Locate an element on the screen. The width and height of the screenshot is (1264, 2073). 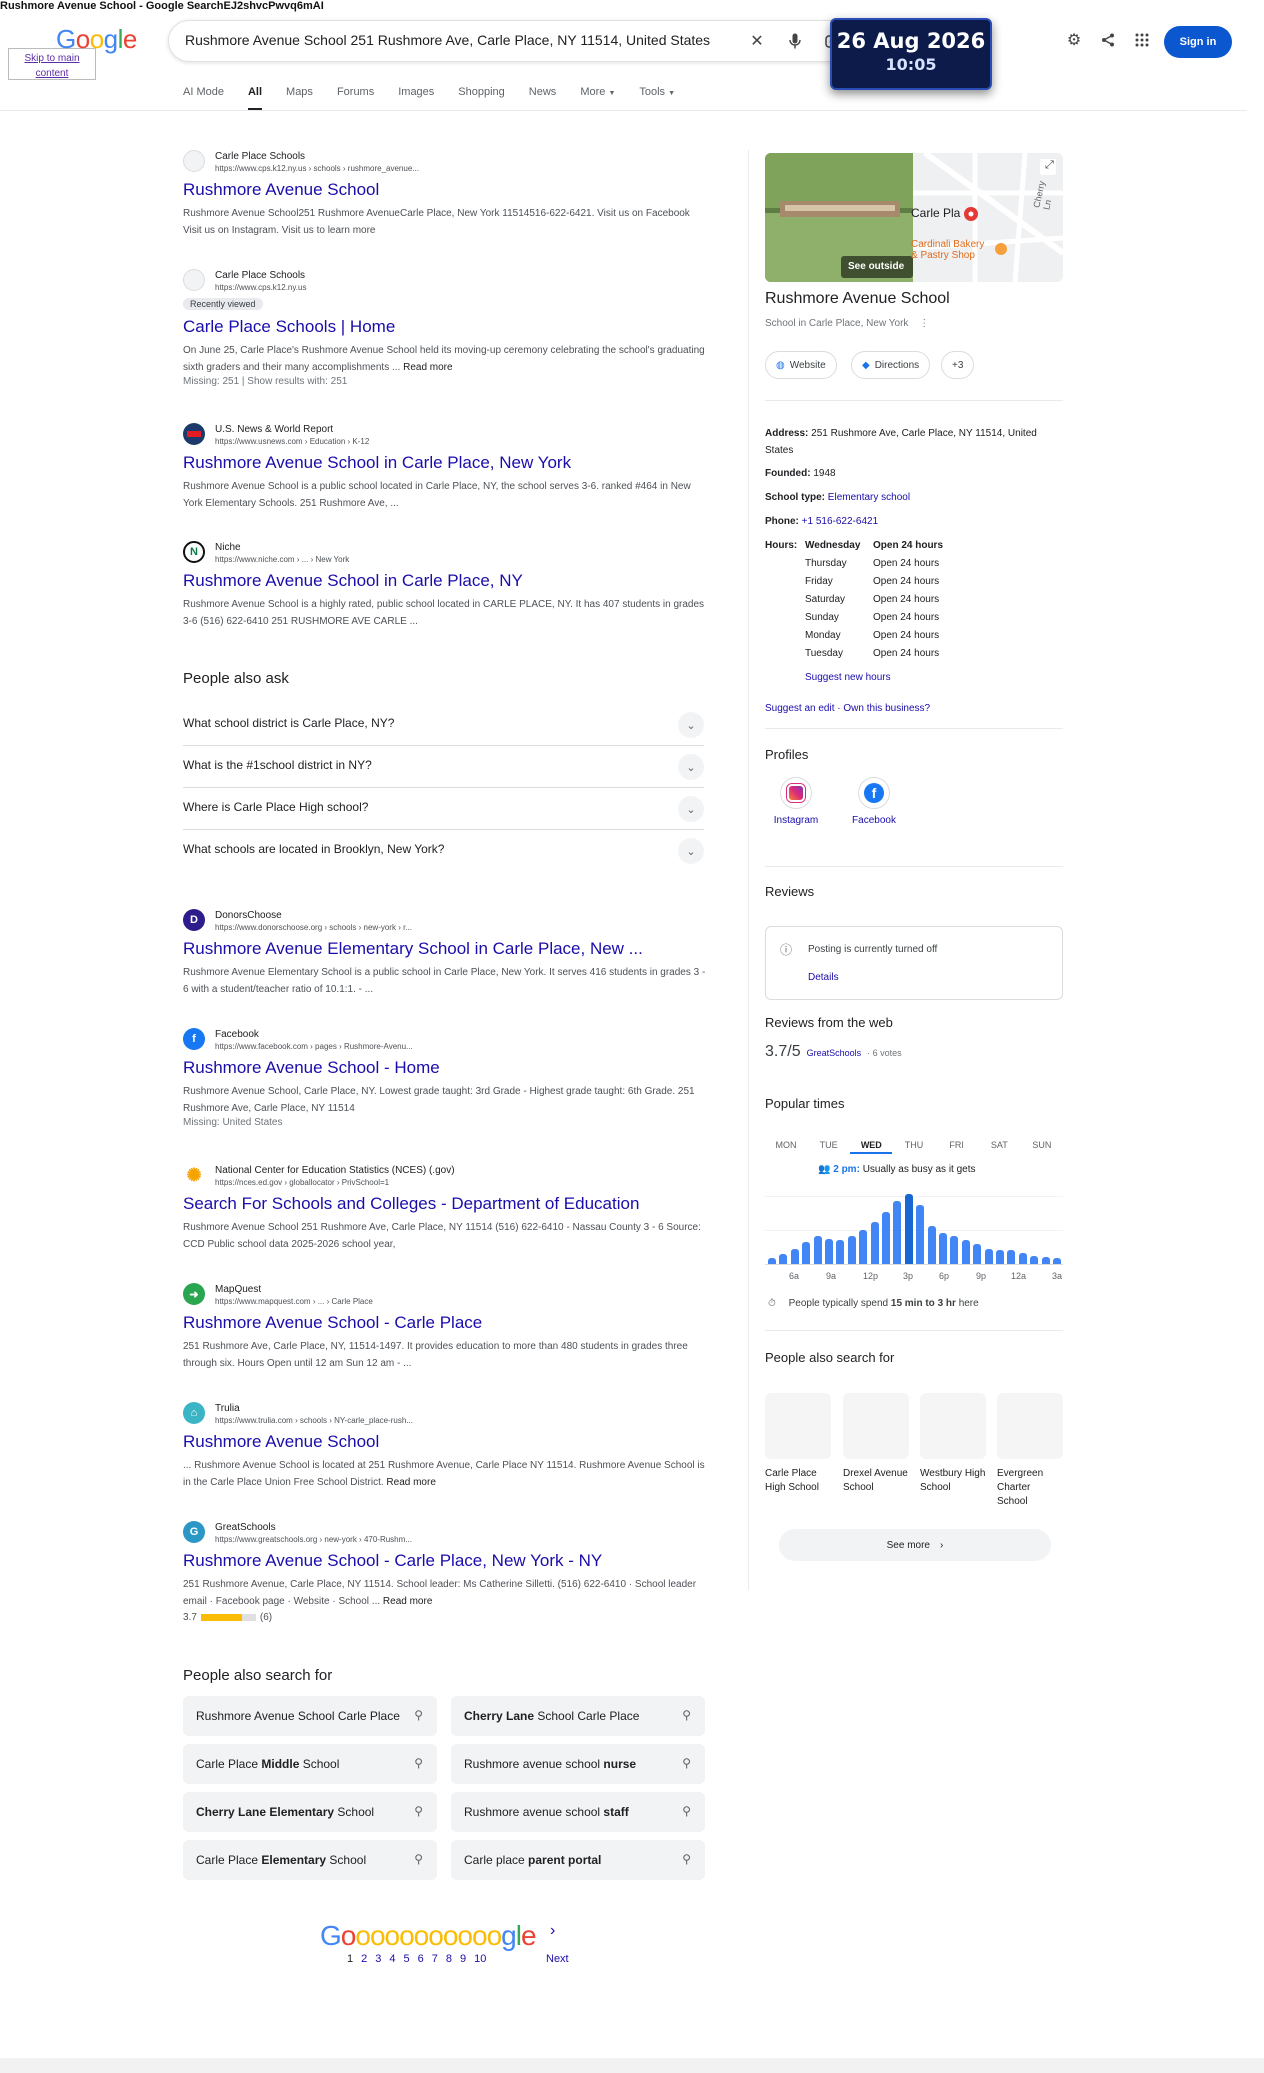
result-title-link: Rushmore Avenue School - Carle Place is located at coordinates (445, 1323).